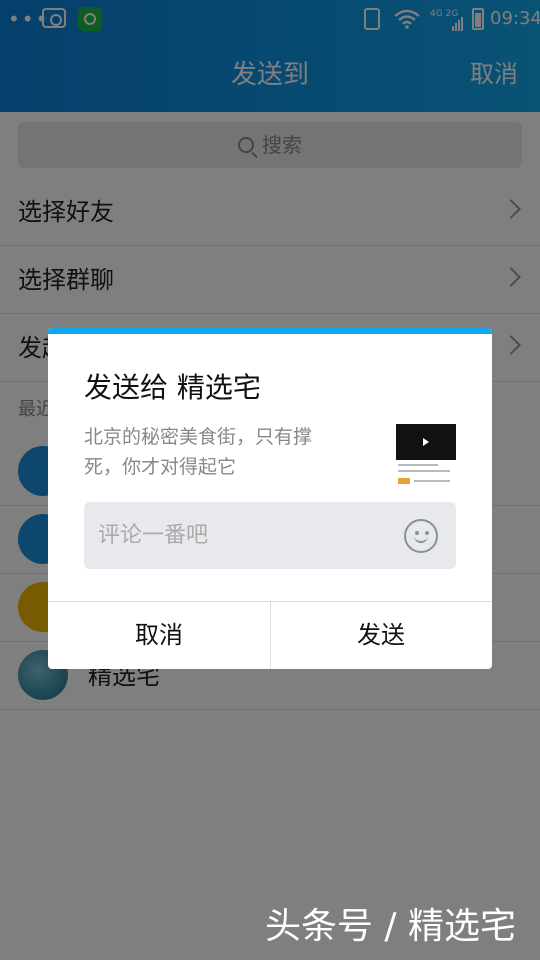  Describe the element at coordinates (390, 926) in the screenshot. I see `watermark: 头条号 / 精选宅` at that location.